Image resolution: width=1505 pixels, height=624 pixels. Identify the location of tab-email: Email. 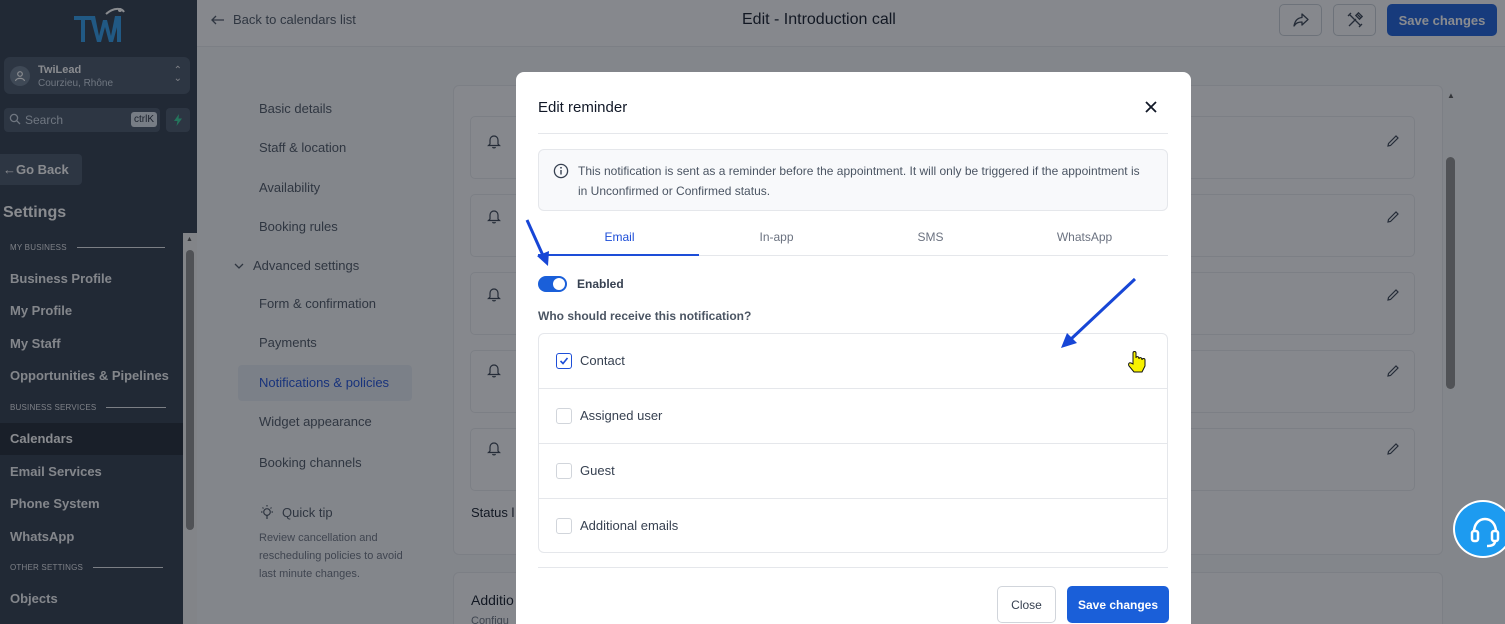
(619, 237).